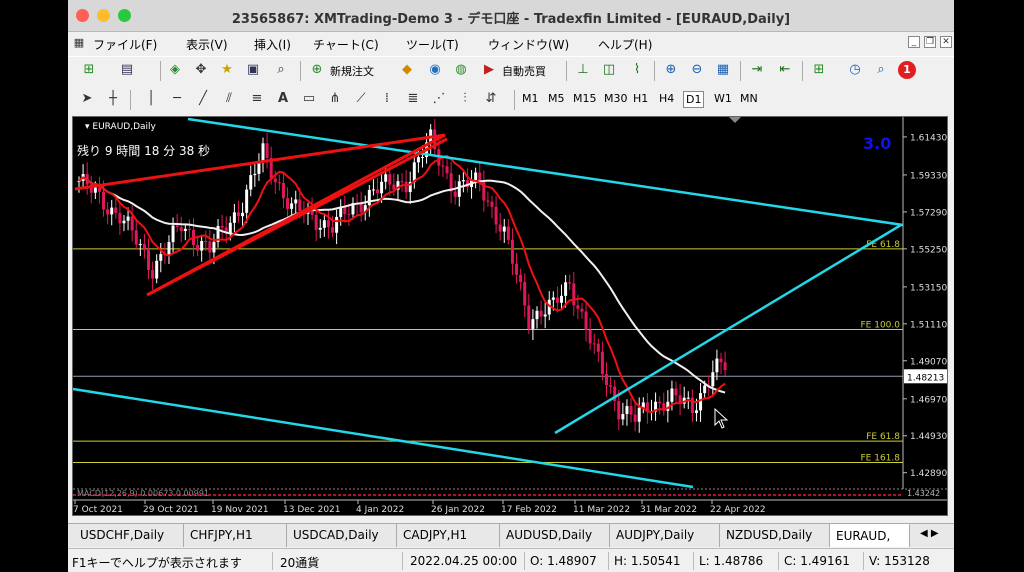 The width and height of the screenshot is (1024, 572). What do you see at coordinates (361, 99) in the screenshot?
I see `gann-icon: ⟋` at bounding box center [361, 99].